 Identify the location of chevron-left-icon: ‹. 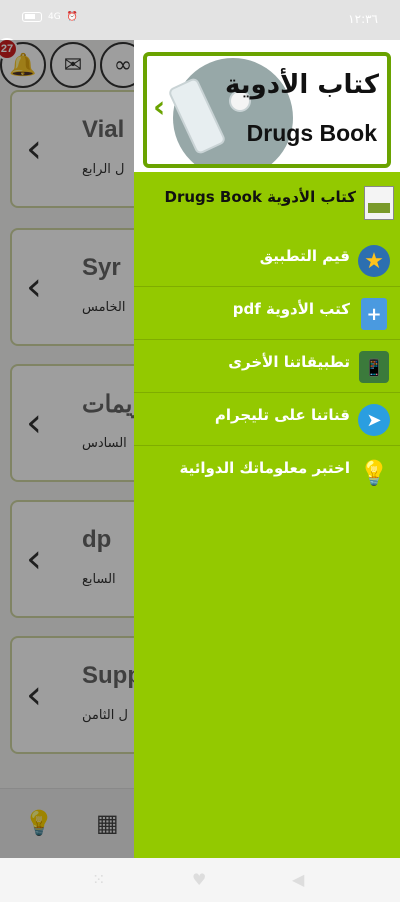
(159, 107).